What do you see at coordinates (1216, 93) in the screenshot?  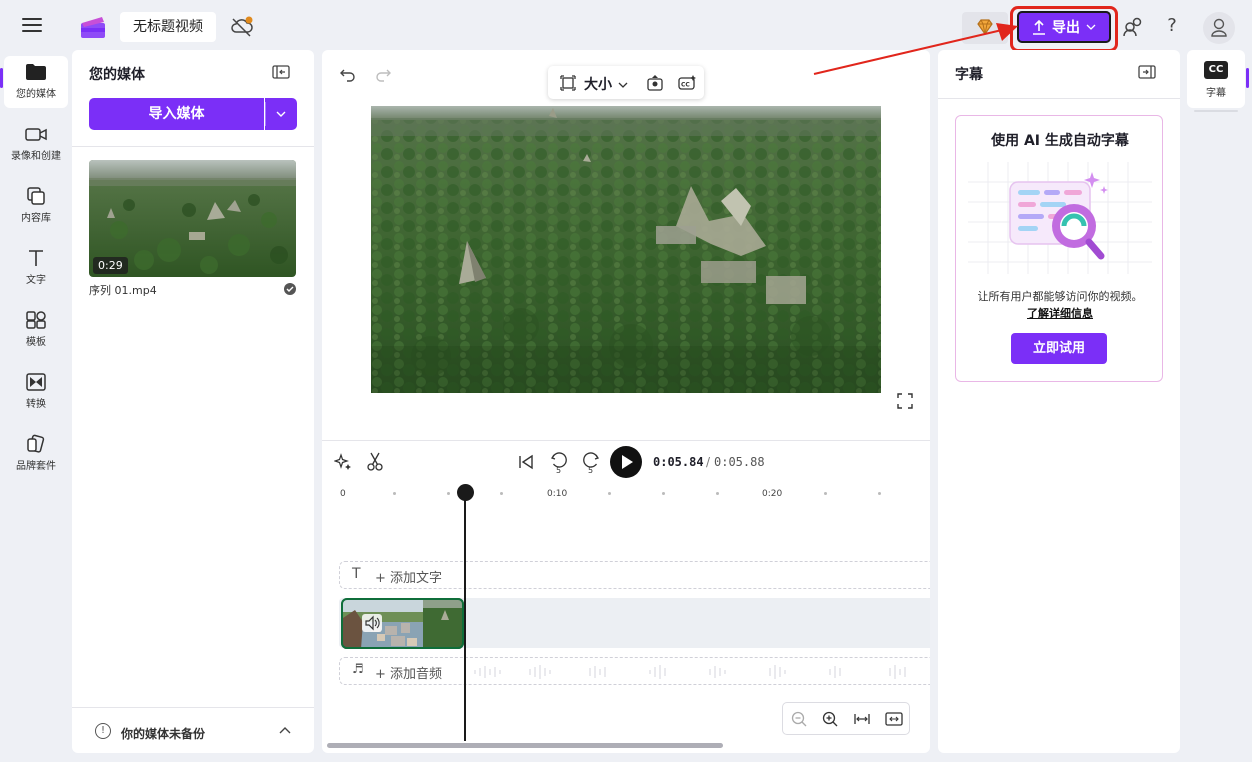 I see `tab-label: 字幕` at bounding box center [1216, 93].